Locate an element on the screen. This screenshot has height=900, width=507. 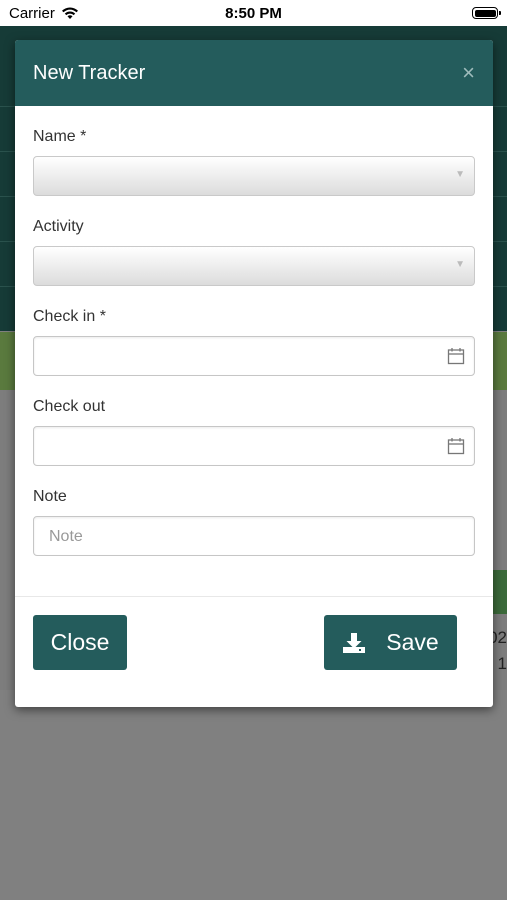
check-in-label: Check in * is located at coordinates (69, 316).